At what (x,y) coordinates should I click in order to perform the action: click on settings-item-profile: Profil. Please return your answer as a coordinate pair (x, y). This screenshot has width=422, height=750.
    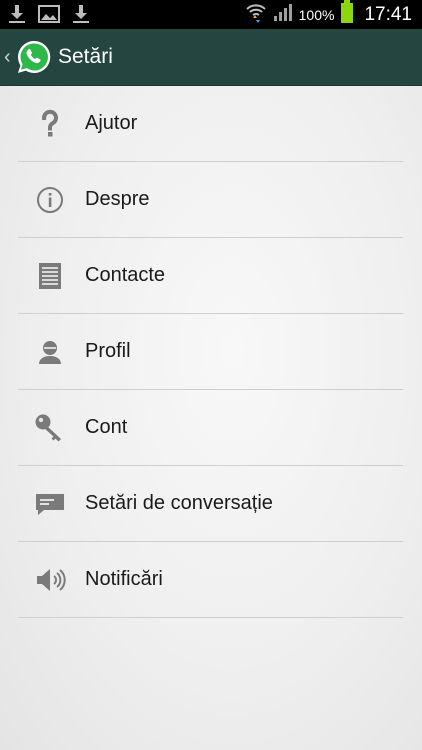
    Looking at the image, I should click on (210, 352).